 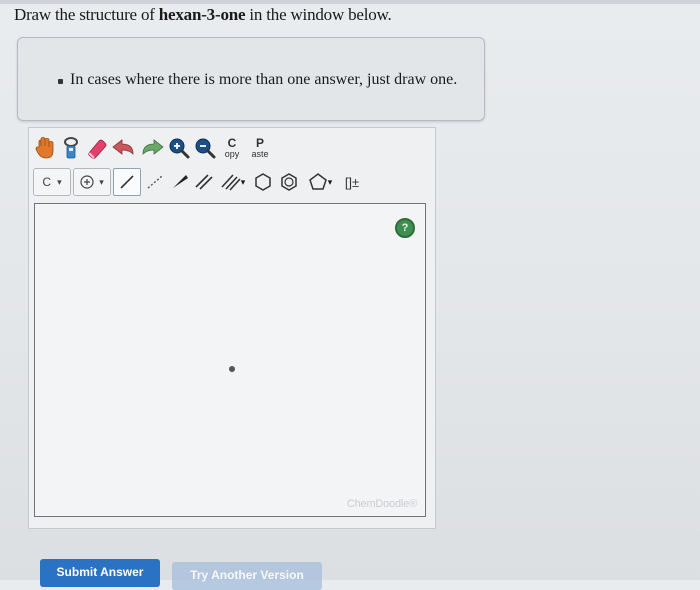 I want to click on submit-answer-label: Submit Answer, so click(x=100, y=572).